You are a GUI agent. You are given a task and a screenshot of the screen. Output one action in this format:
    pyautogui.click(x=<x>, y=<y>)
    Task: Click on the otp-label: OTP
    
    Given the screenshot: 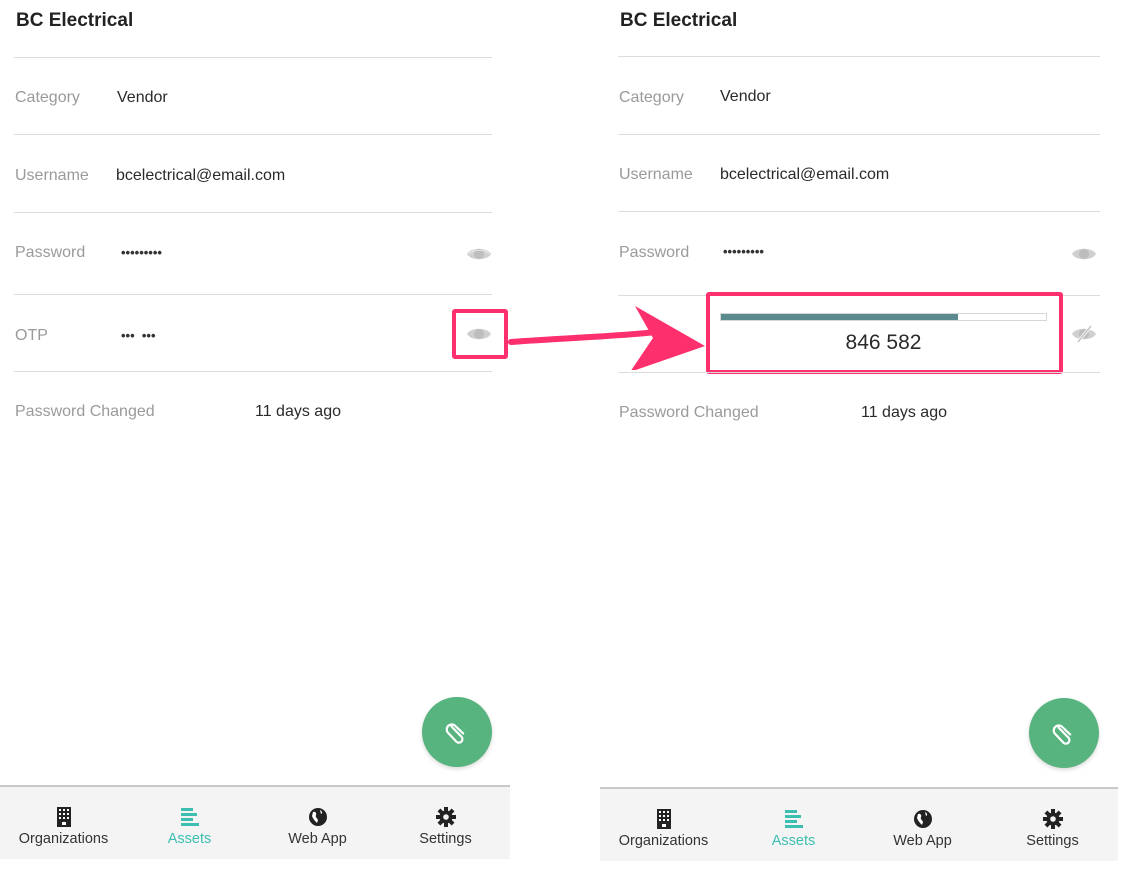 What is the action you would take?
    pyautogui.click(x=31, y=335)
    